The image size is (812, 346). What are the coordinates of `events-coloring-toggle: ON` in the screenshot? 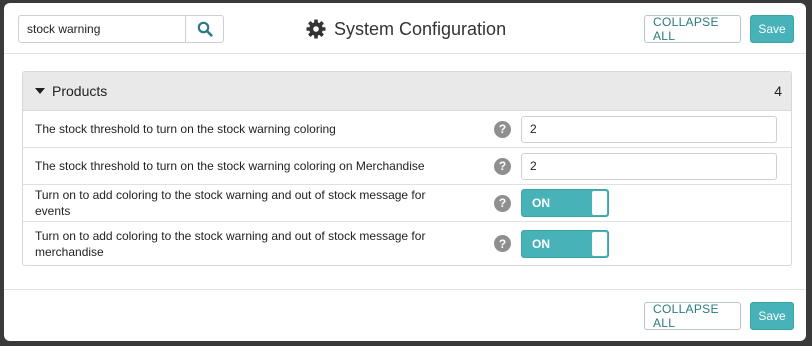 It's located at (565, 203).